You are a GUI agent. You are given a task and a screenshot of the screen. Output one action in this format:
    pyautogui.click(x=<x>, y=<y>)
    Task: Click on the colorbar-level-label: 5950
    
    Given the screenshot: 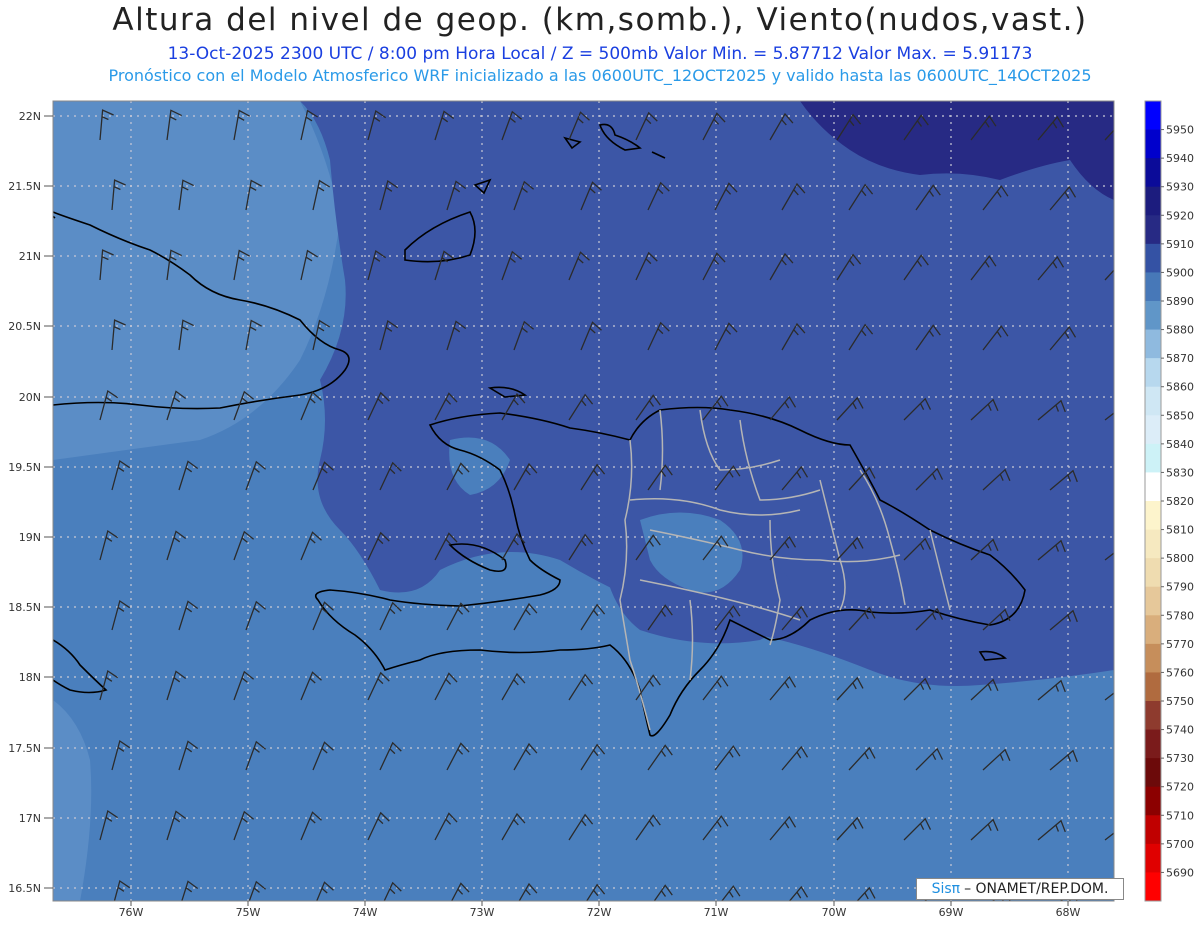 What is the action you would take?
    pyautogui.click(x=1180, y=130)
    